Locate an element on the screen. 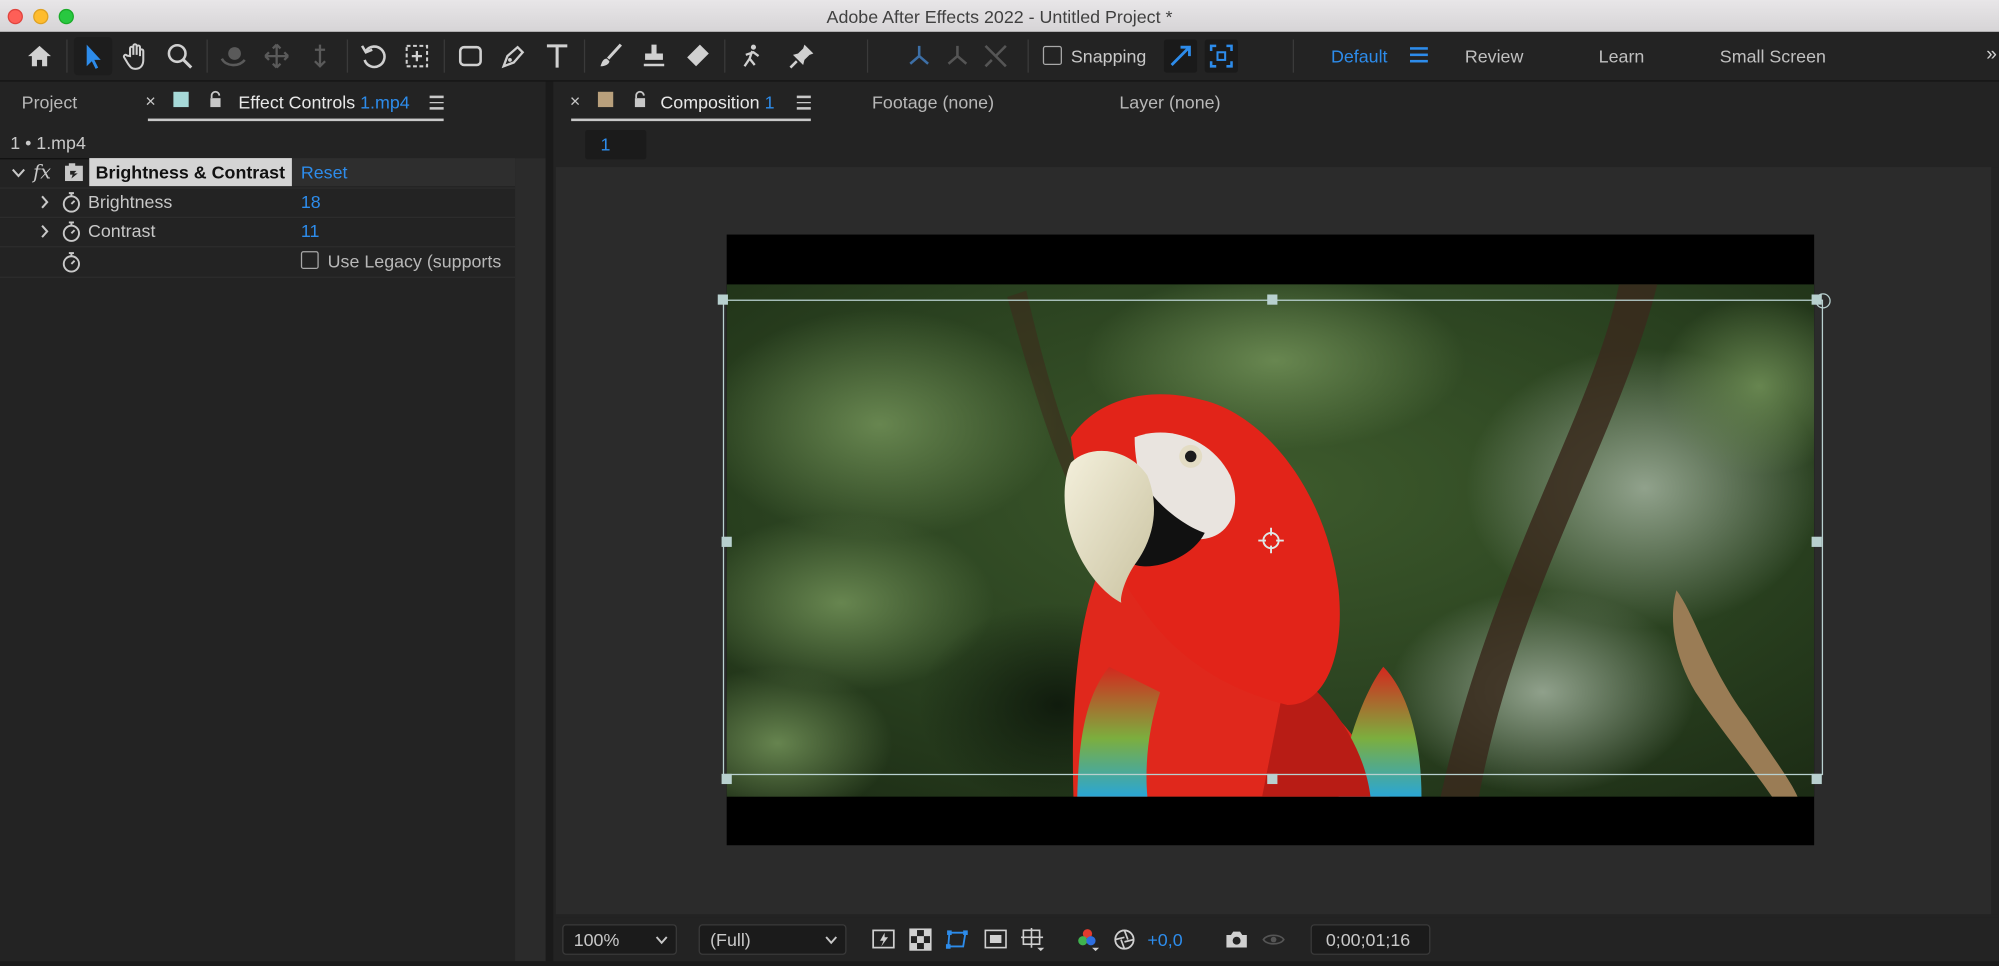 This screenshot has height=966, width=1999. reset-exposure-icon is located at coordinates (1124, 940).